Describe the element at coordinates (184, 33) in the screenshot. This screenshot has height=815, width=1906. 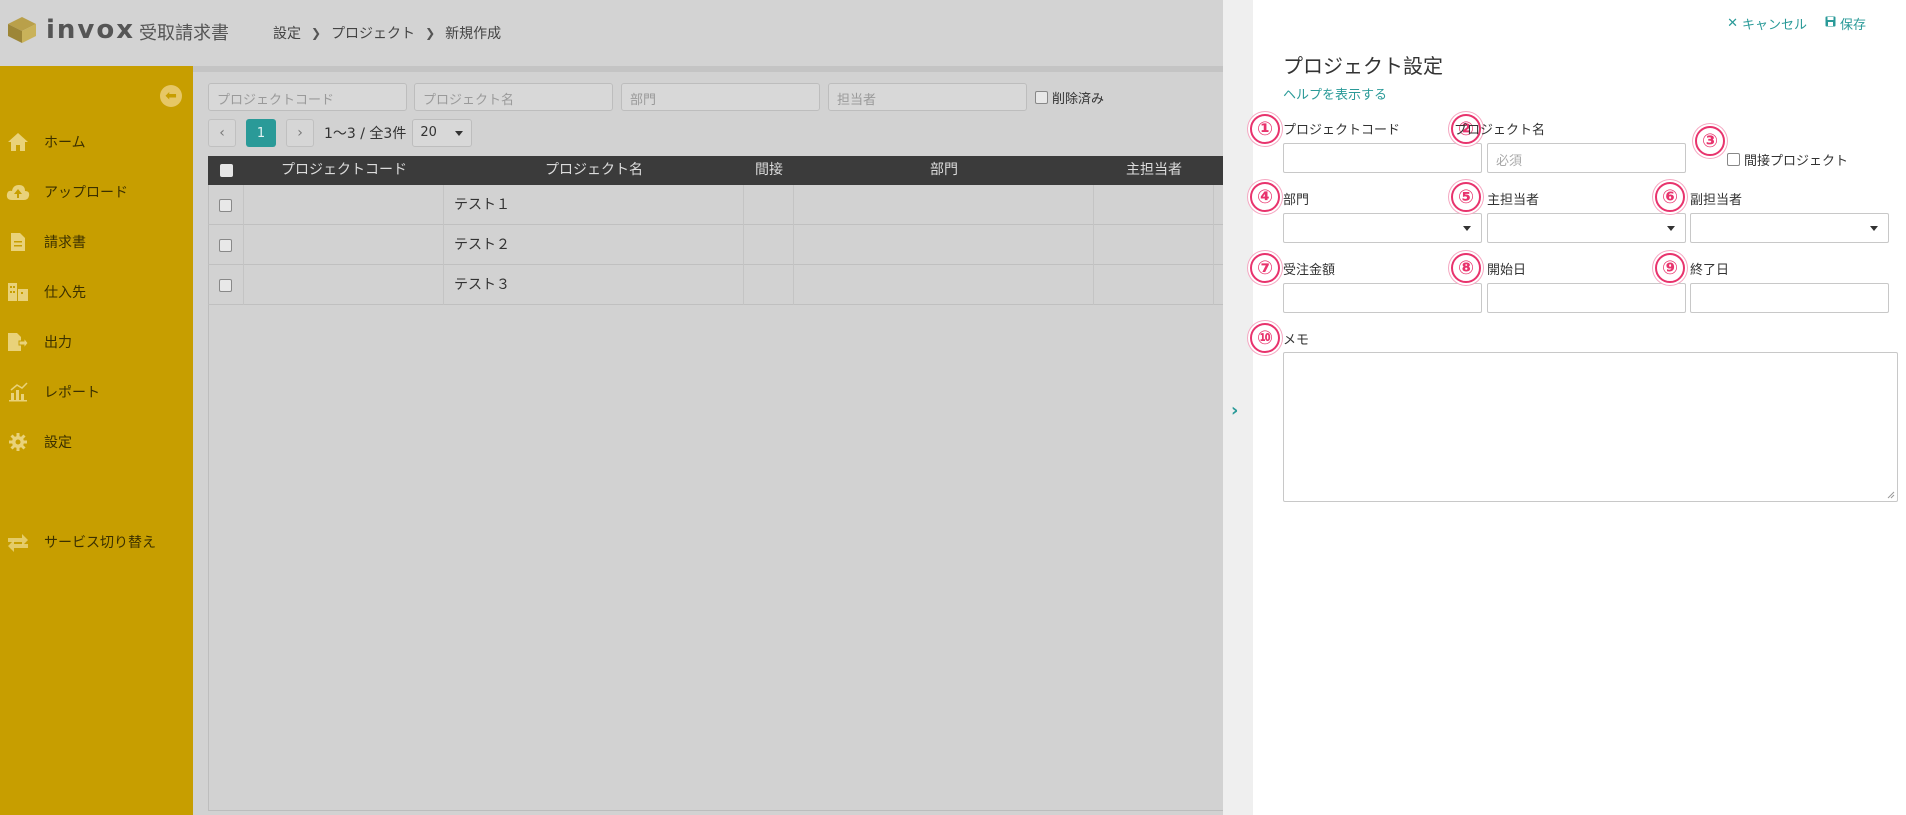
I see `logo-subtitle: 受取請求書` at that location.